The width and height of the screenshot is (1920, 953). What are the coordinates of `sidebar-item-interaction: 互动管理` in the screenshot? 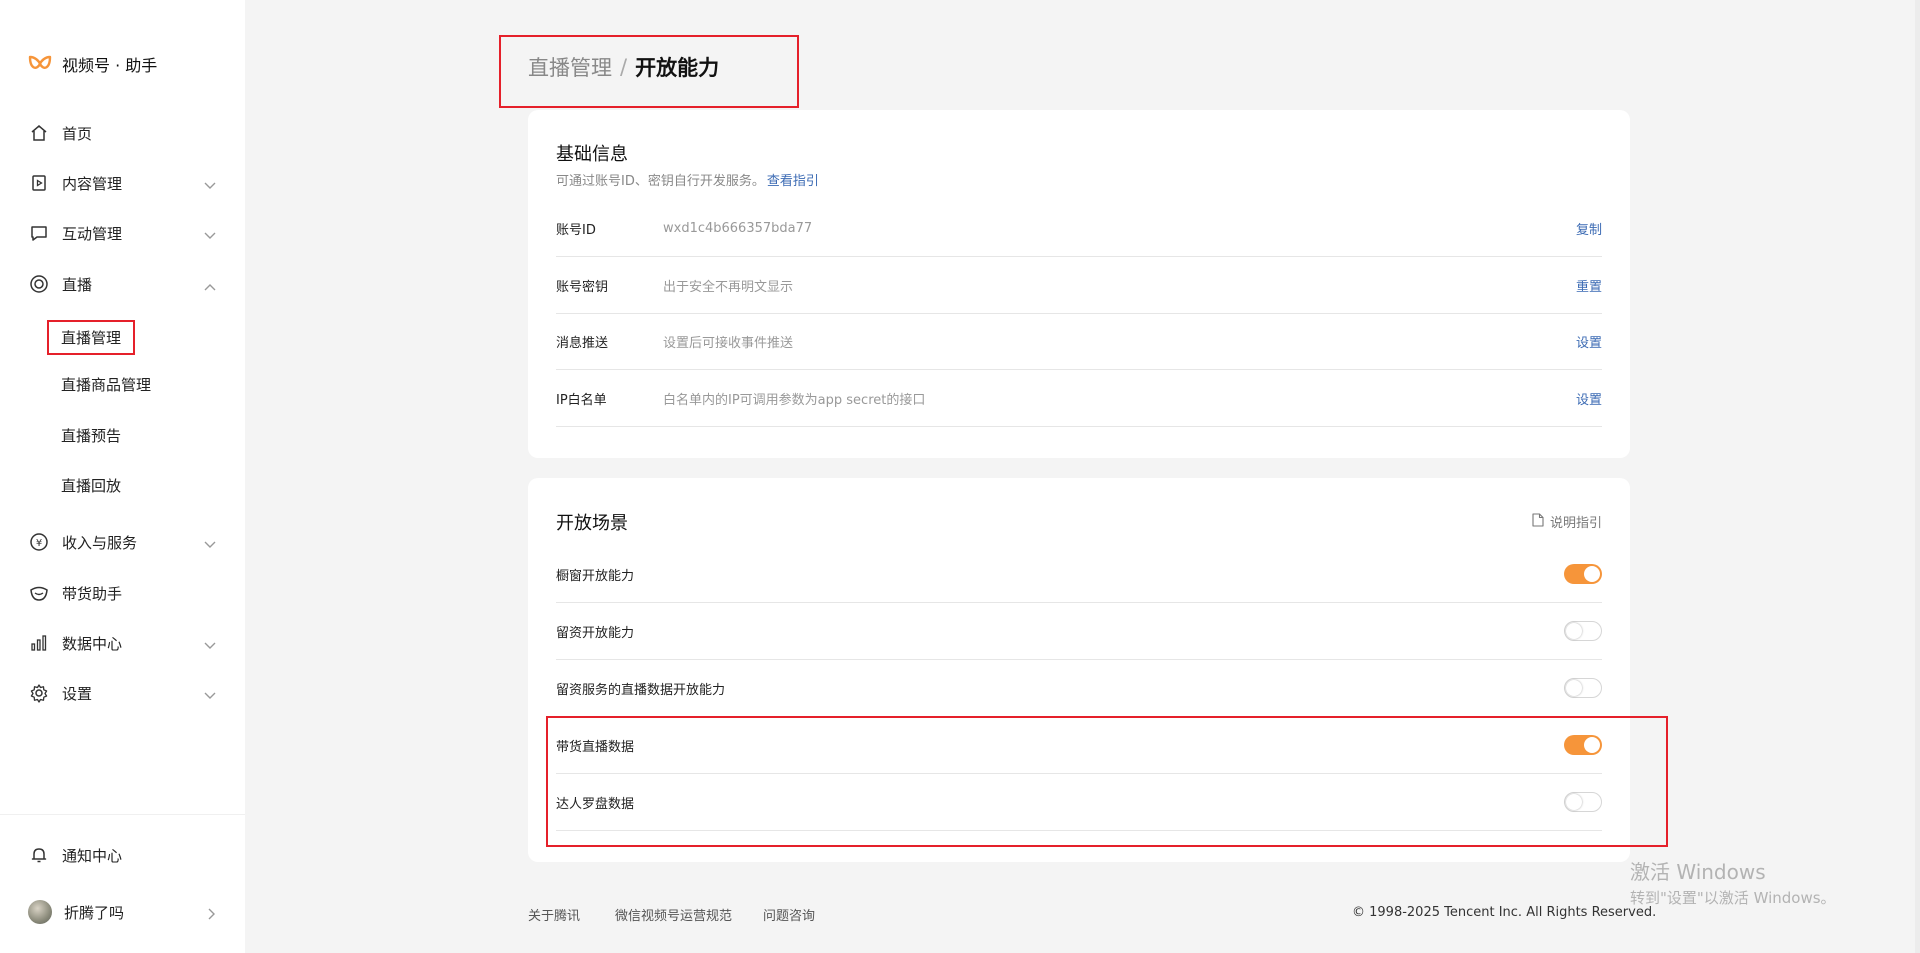 It's located at (122, 233).